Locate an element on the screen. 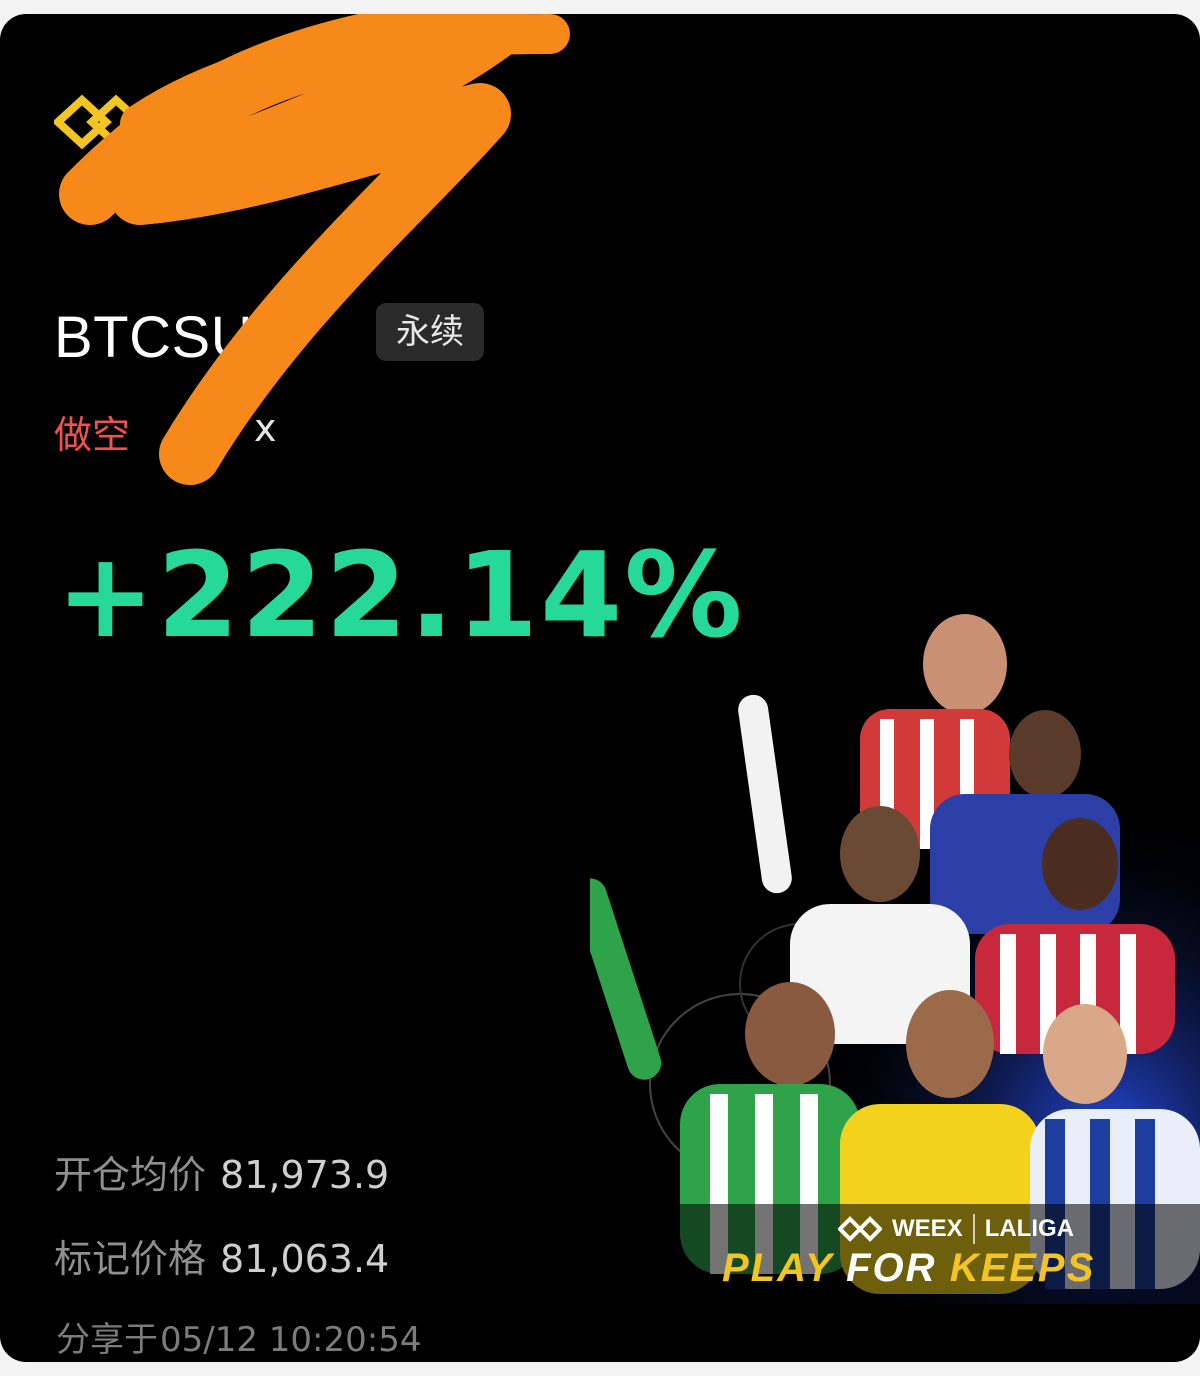  mark-price-value: 81,063.4 is located at coordinates (305, 1259).